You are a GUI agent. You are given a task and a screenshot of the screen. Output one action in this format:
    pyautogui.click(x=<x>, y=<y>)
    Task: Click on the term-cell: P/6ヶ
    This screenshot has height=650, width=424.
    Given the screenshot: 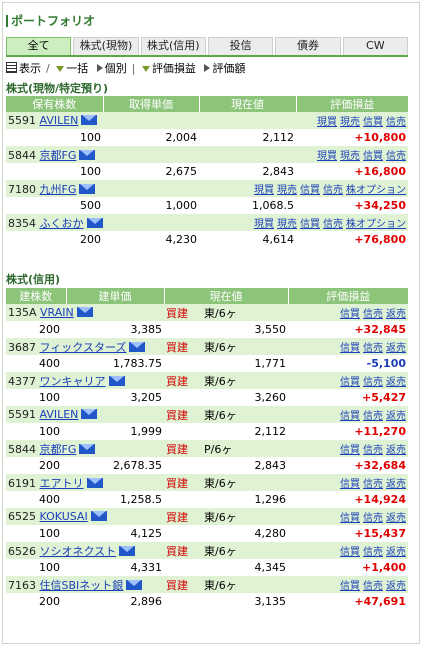 What is the action you would take?
    pyautogui.click(x=242, y=448)
    